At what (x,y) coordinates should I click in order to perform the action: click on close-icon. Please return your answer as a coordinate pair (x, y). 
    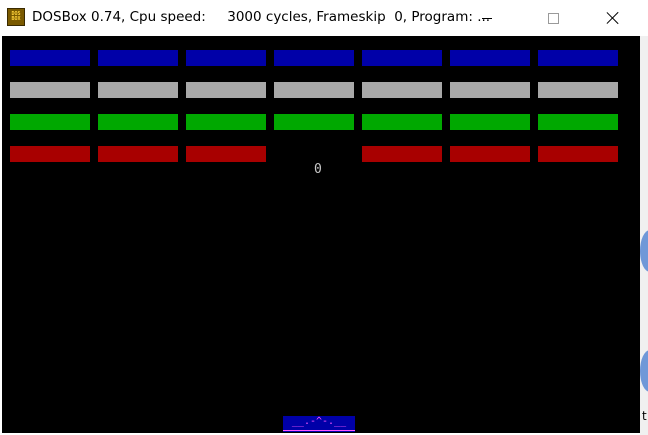
    Looking at the image, I should click on (613, 18).